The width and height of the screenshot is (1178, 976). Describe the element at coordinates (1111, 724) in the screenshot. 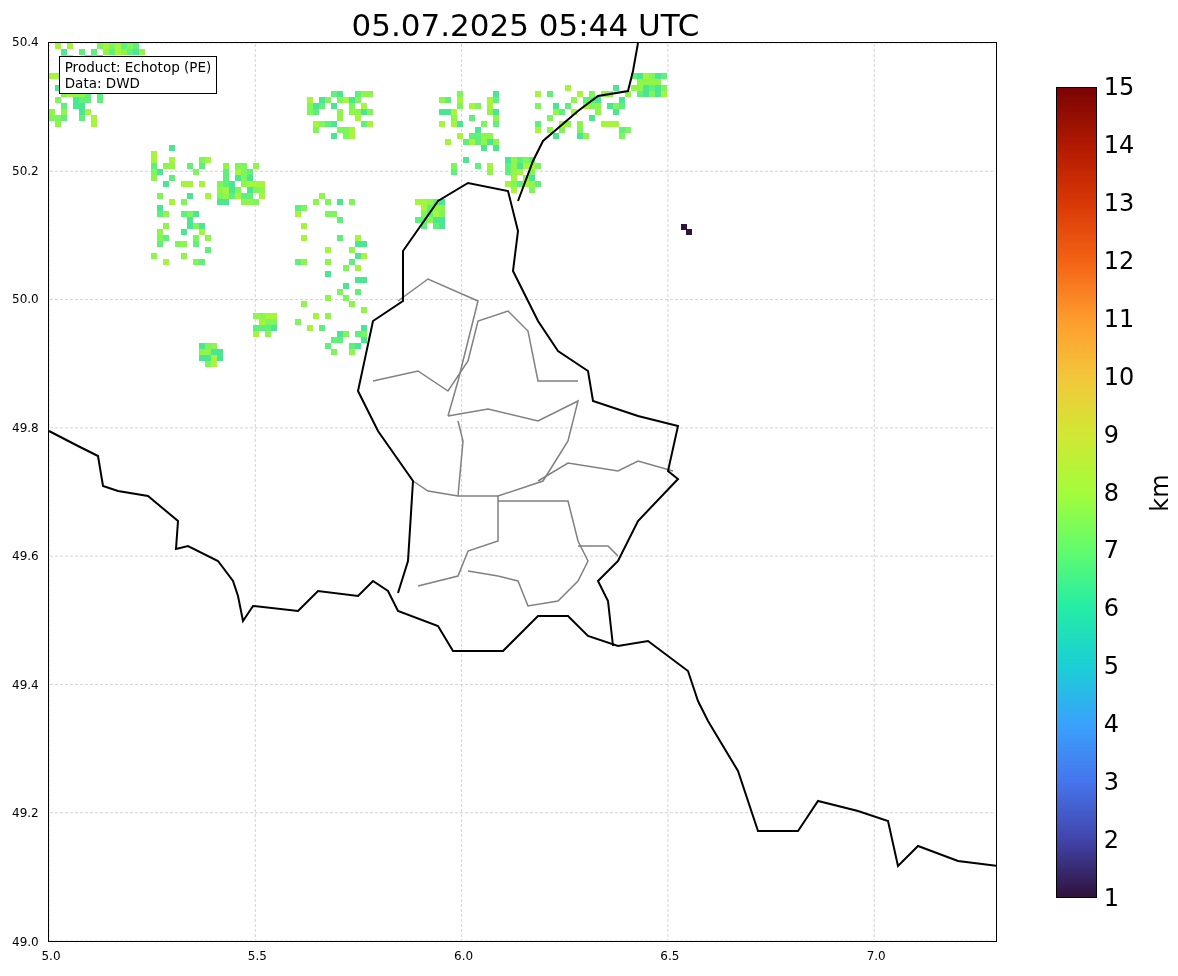

I see `colorbar-tick-label: 4` at that location.